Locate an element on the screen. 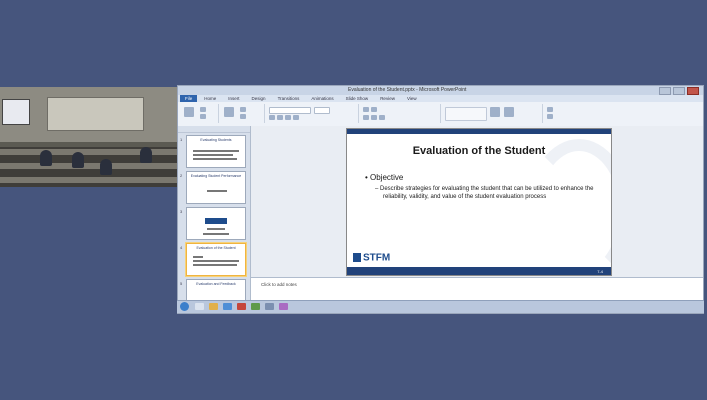  arrange-icon is located at coordinates (495, 112).